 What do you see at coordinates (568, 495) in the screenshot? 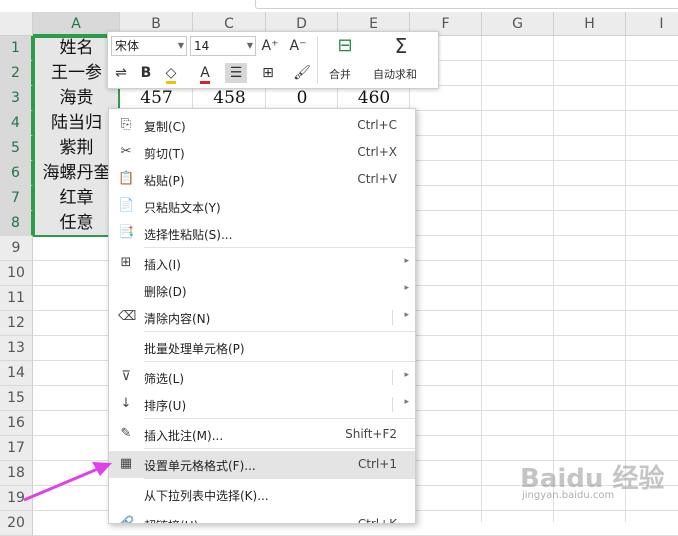
I see `watermark-url: jingyan.baidu.com` at bounding box center [568, 495].